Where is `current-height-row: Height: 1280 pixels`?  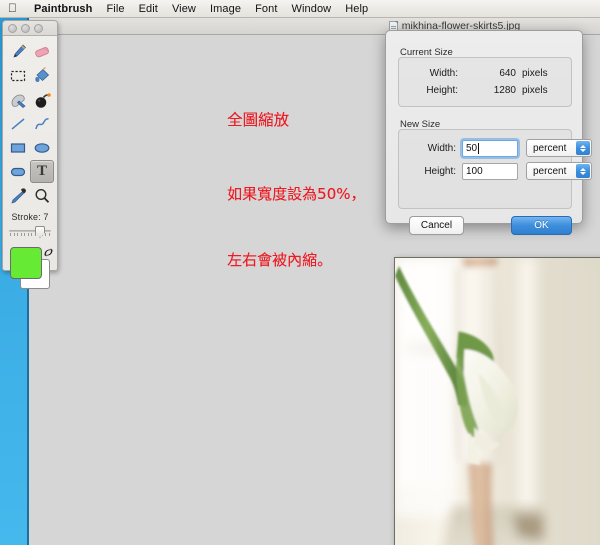 current-height-row: Height: 1280 pixels is located at coordinates (479, 90).